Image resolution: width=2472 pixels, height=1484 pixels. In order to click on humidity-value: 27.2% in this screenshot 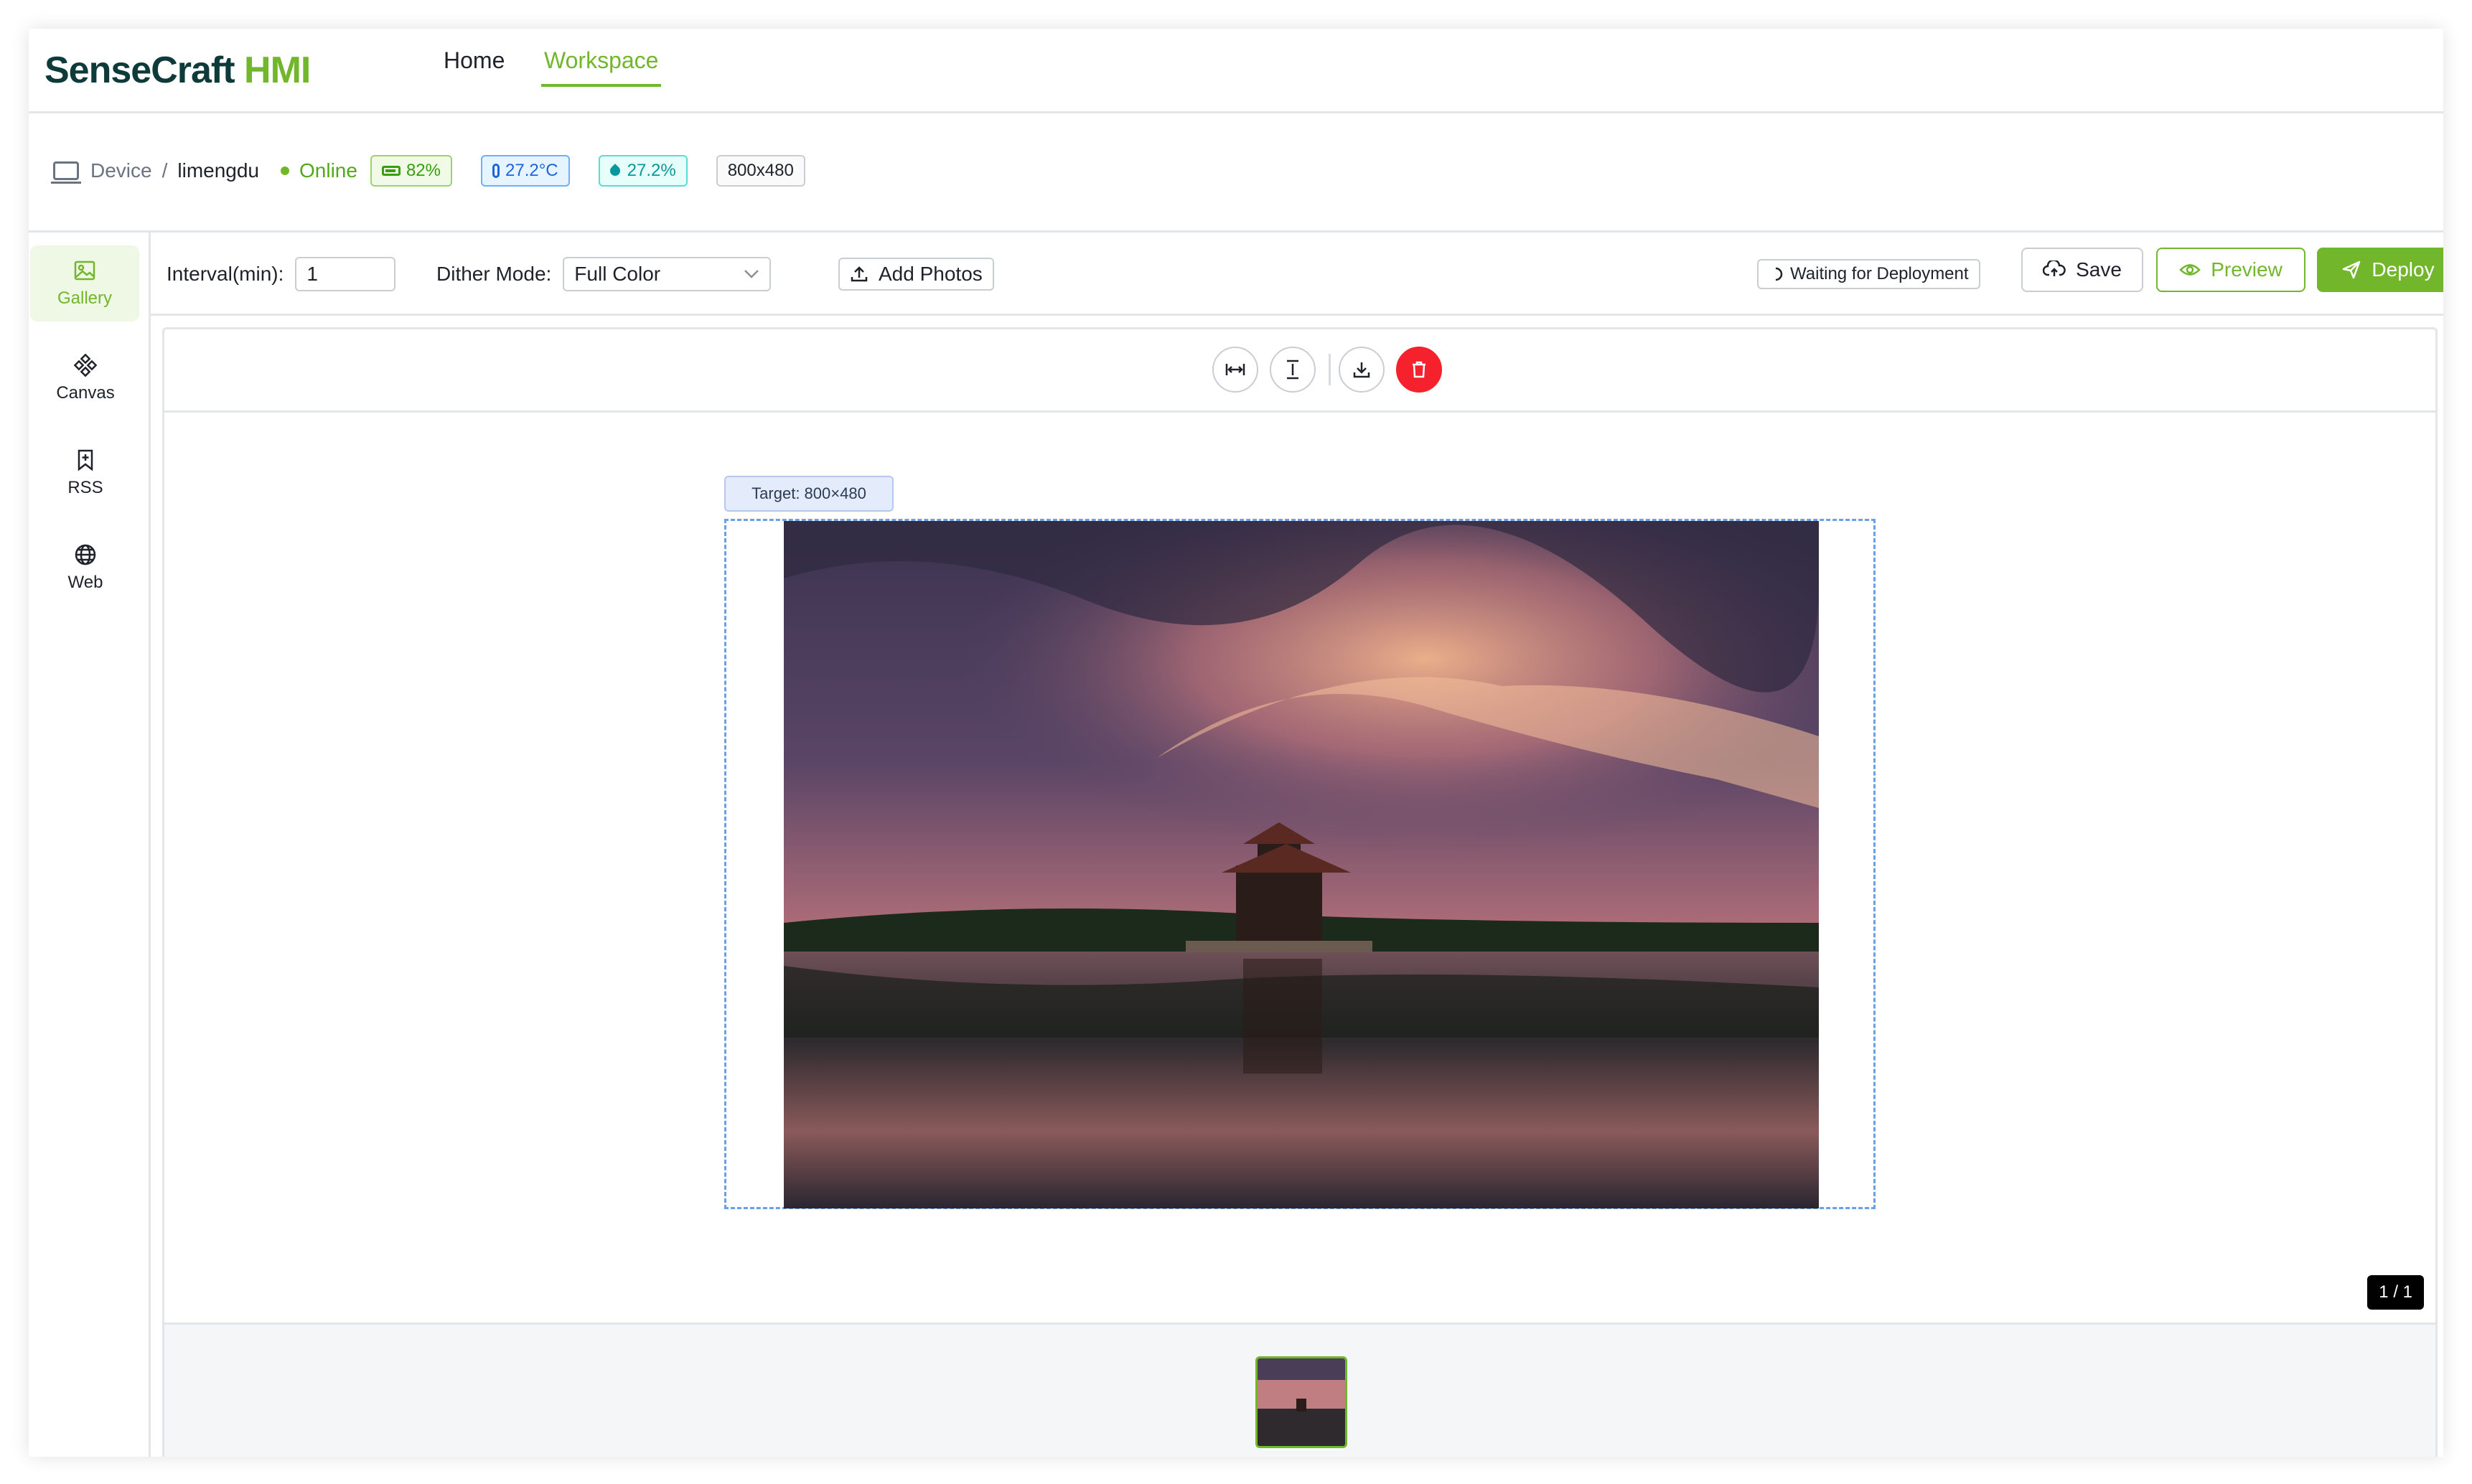, I will do `click(651, 170)`.